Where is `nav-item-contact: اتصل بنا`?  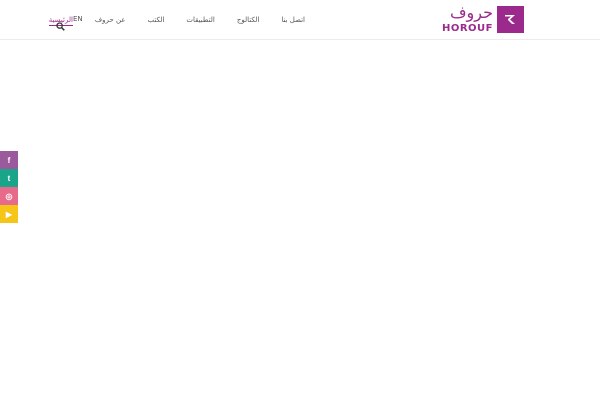 nav-item-contact: اتصل بنا is located at coordinates (293, 20).